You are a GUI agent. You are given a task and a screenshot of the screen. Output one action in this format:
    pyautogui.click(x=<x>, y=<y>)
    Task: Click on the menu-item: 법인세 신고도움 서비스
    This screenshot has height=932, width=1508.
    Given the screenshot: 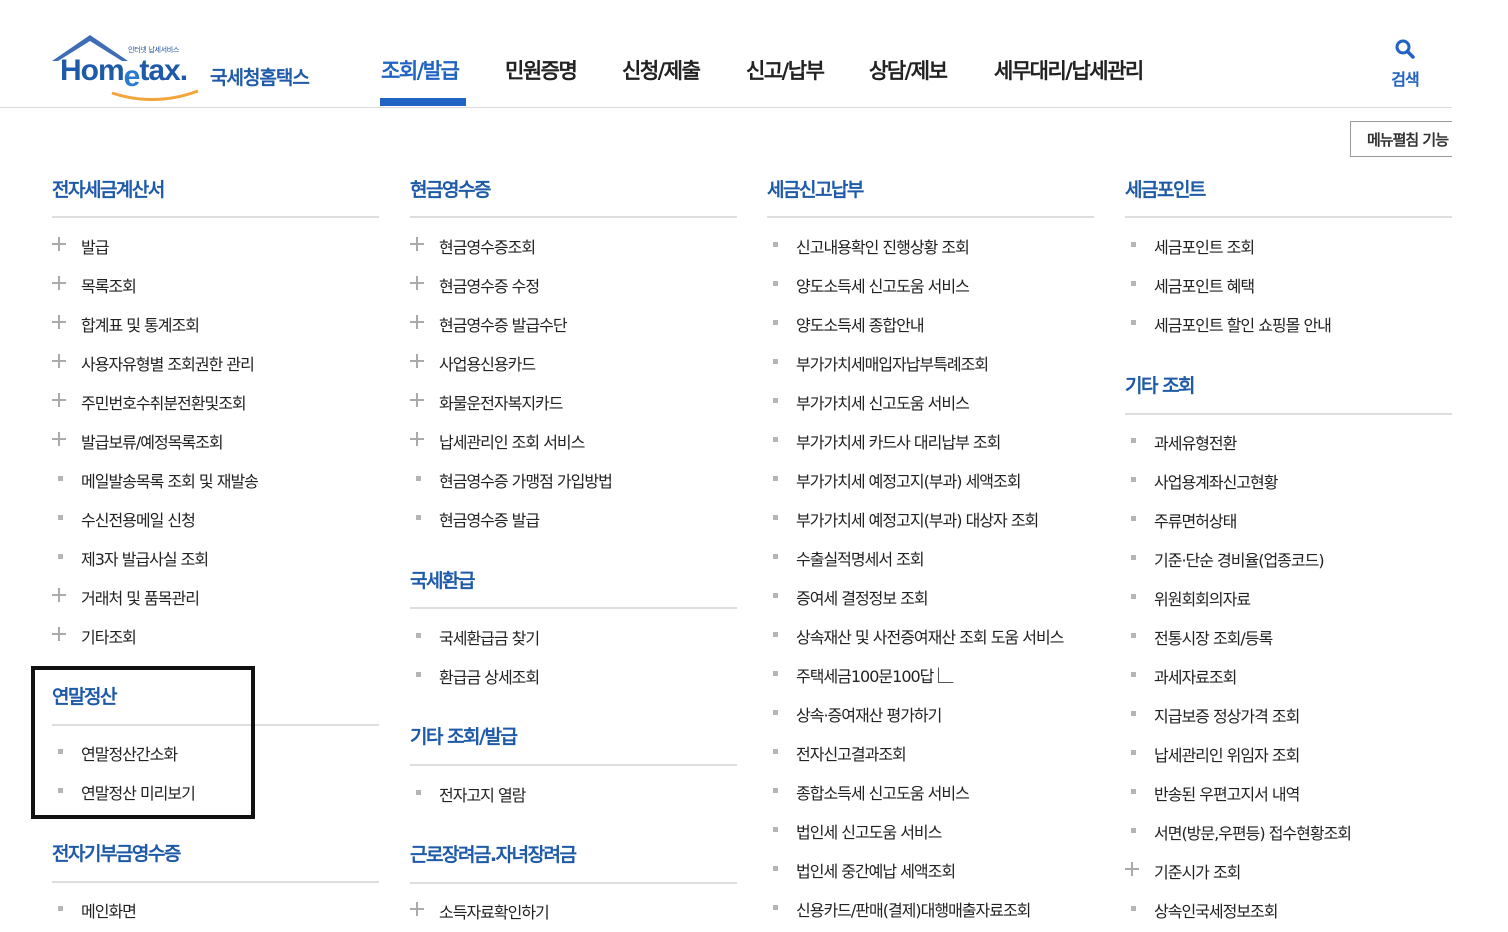 What is the action you would take?
    pyautogui.click(x=869, y=831)
    